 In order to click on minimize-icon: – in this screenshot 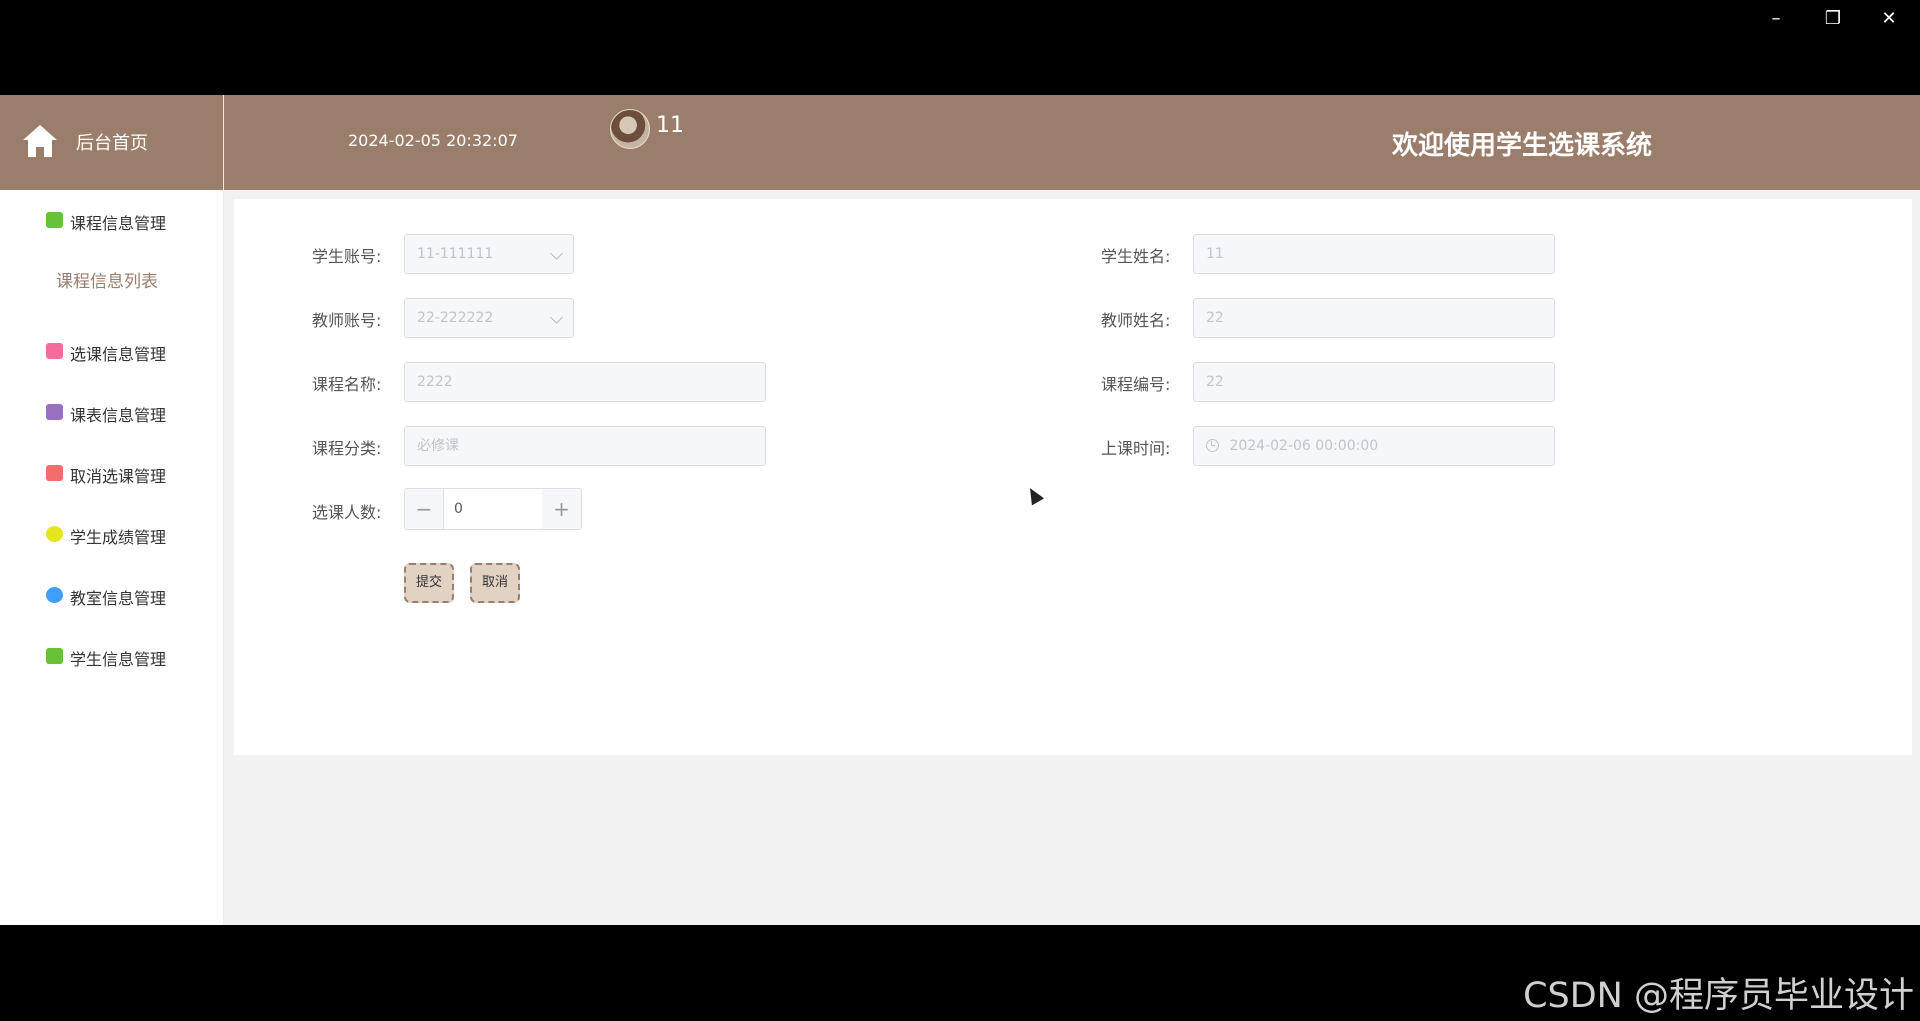, I will do `click(1776, 19)`.